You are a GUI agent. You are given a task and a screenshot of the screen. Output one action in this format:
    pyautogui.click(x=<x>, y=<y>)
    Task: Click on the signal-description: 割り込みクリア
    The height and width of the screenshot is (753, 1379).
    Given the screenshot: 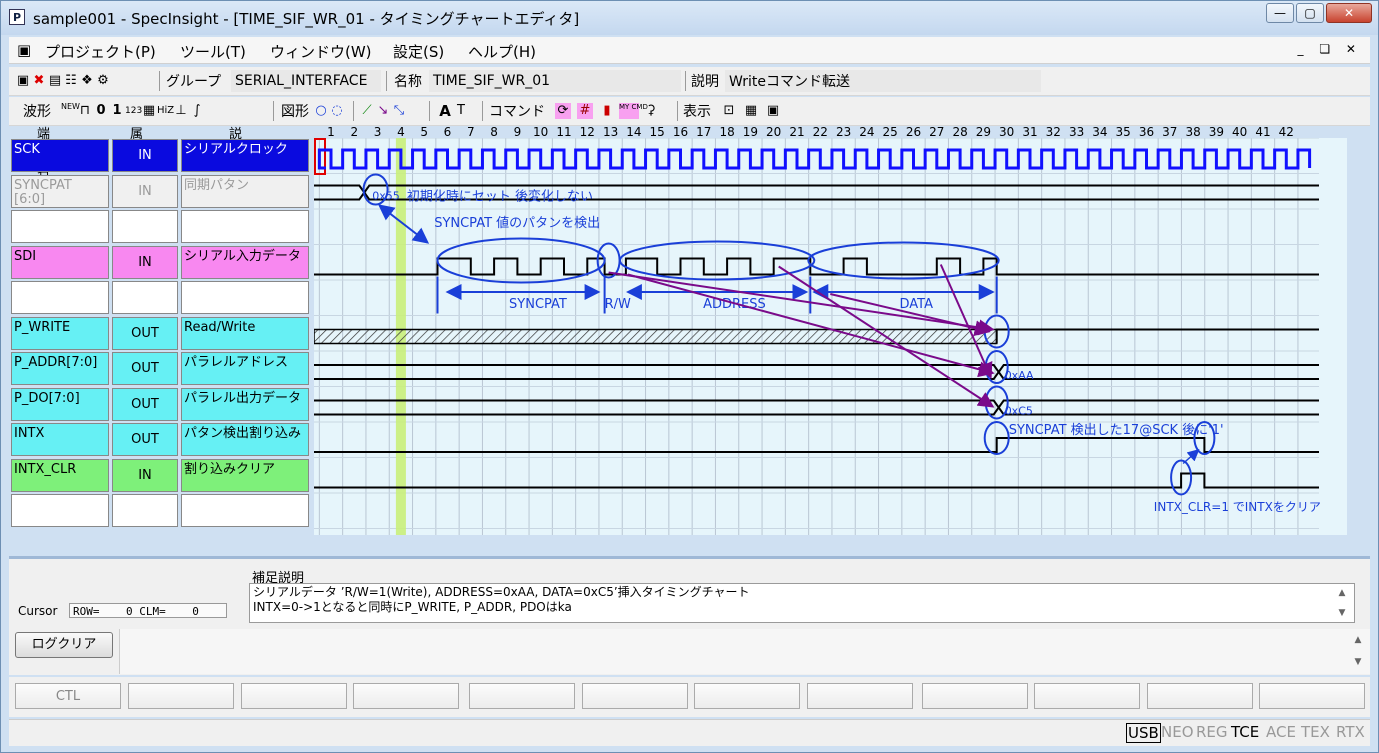 What is the action you would take?
    pyautogui.click(x=245, y=475)
    